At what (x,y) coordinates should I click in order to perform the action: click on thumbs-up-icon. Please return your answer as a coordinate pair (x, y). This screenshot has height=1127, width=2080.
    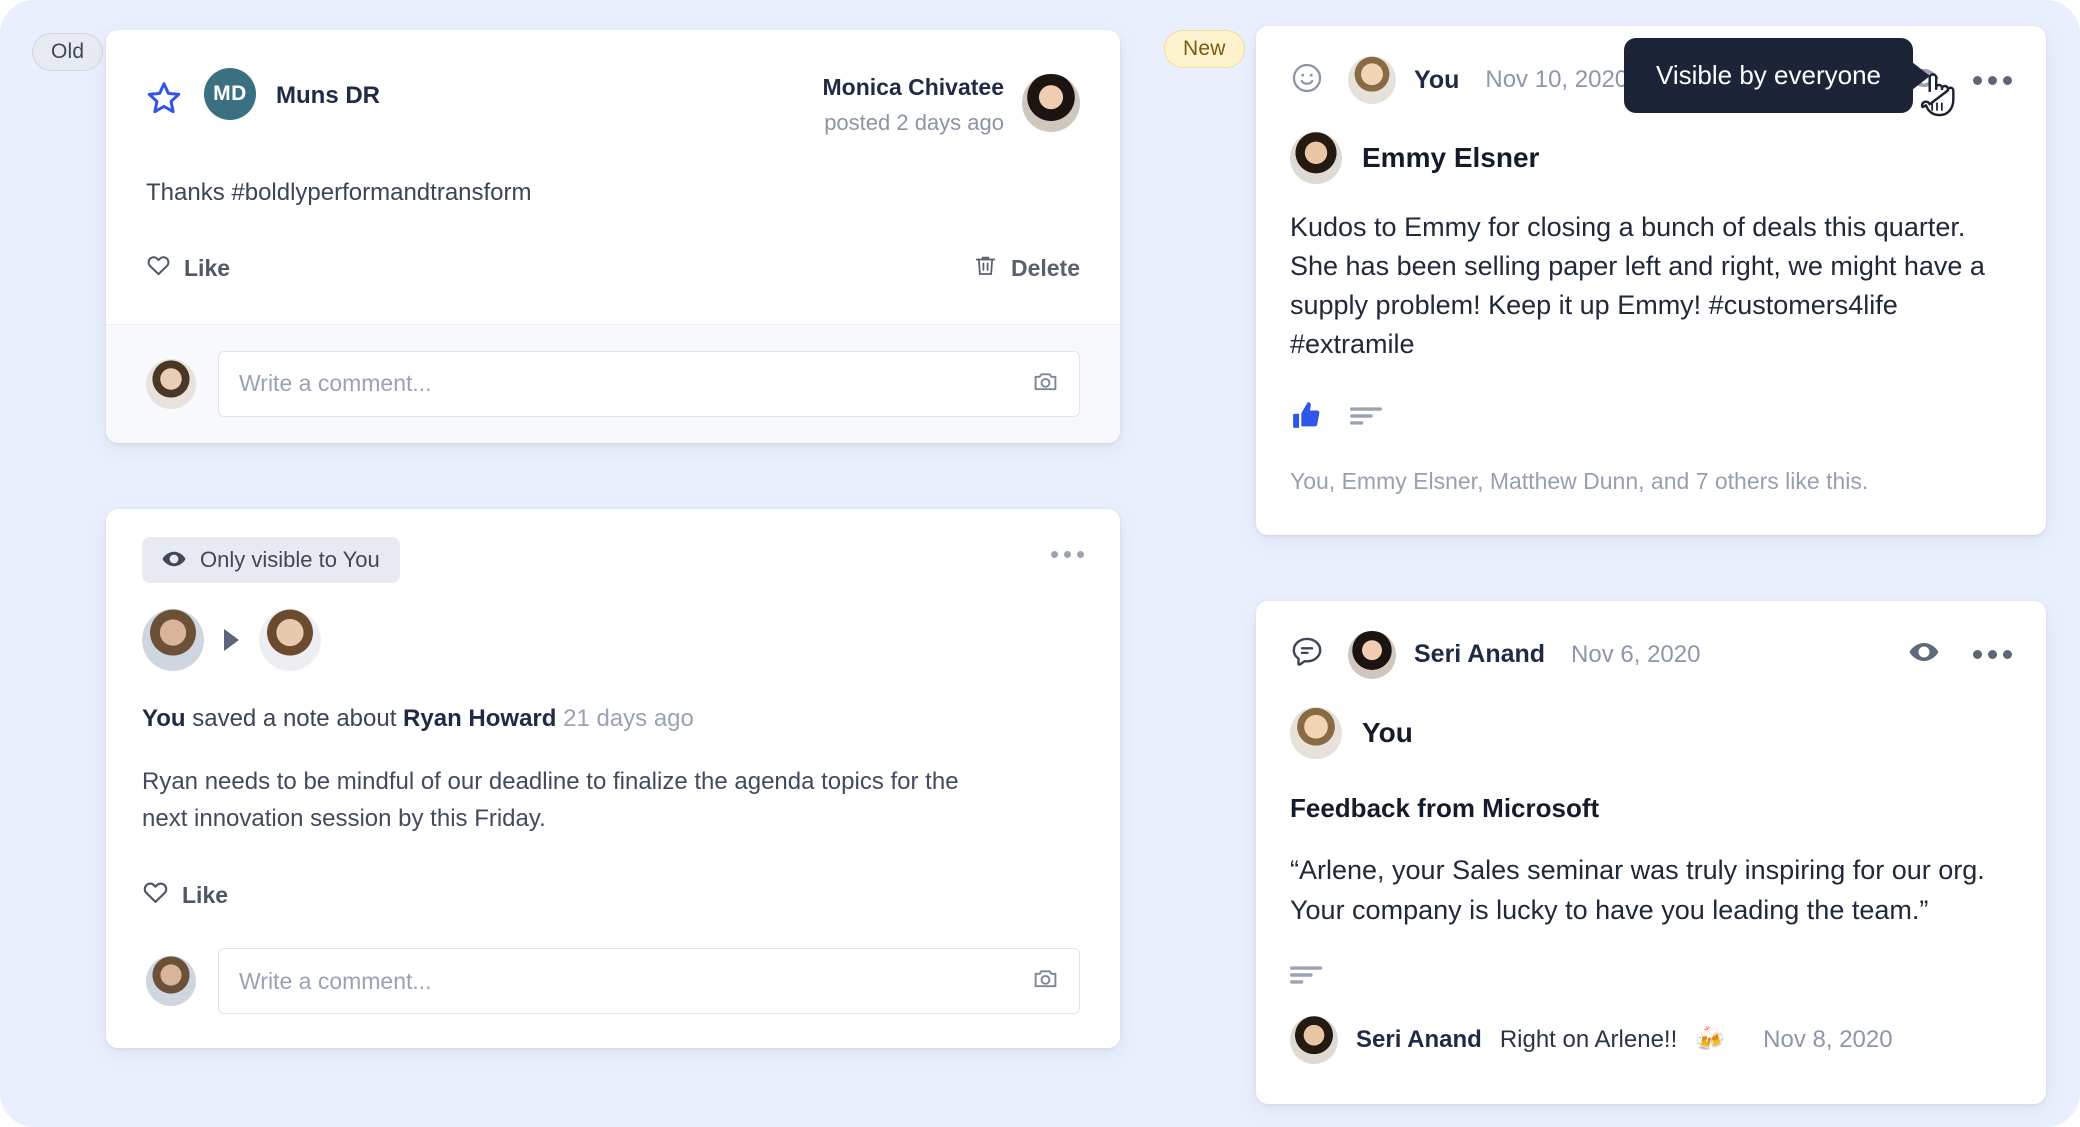
    Looking at the image, I should click on (1307, 418).